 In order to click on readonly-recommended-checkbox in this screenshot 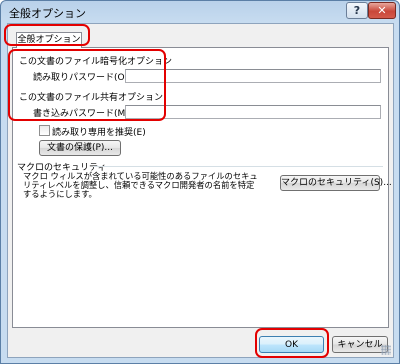, I will do `click(44, 130)`.